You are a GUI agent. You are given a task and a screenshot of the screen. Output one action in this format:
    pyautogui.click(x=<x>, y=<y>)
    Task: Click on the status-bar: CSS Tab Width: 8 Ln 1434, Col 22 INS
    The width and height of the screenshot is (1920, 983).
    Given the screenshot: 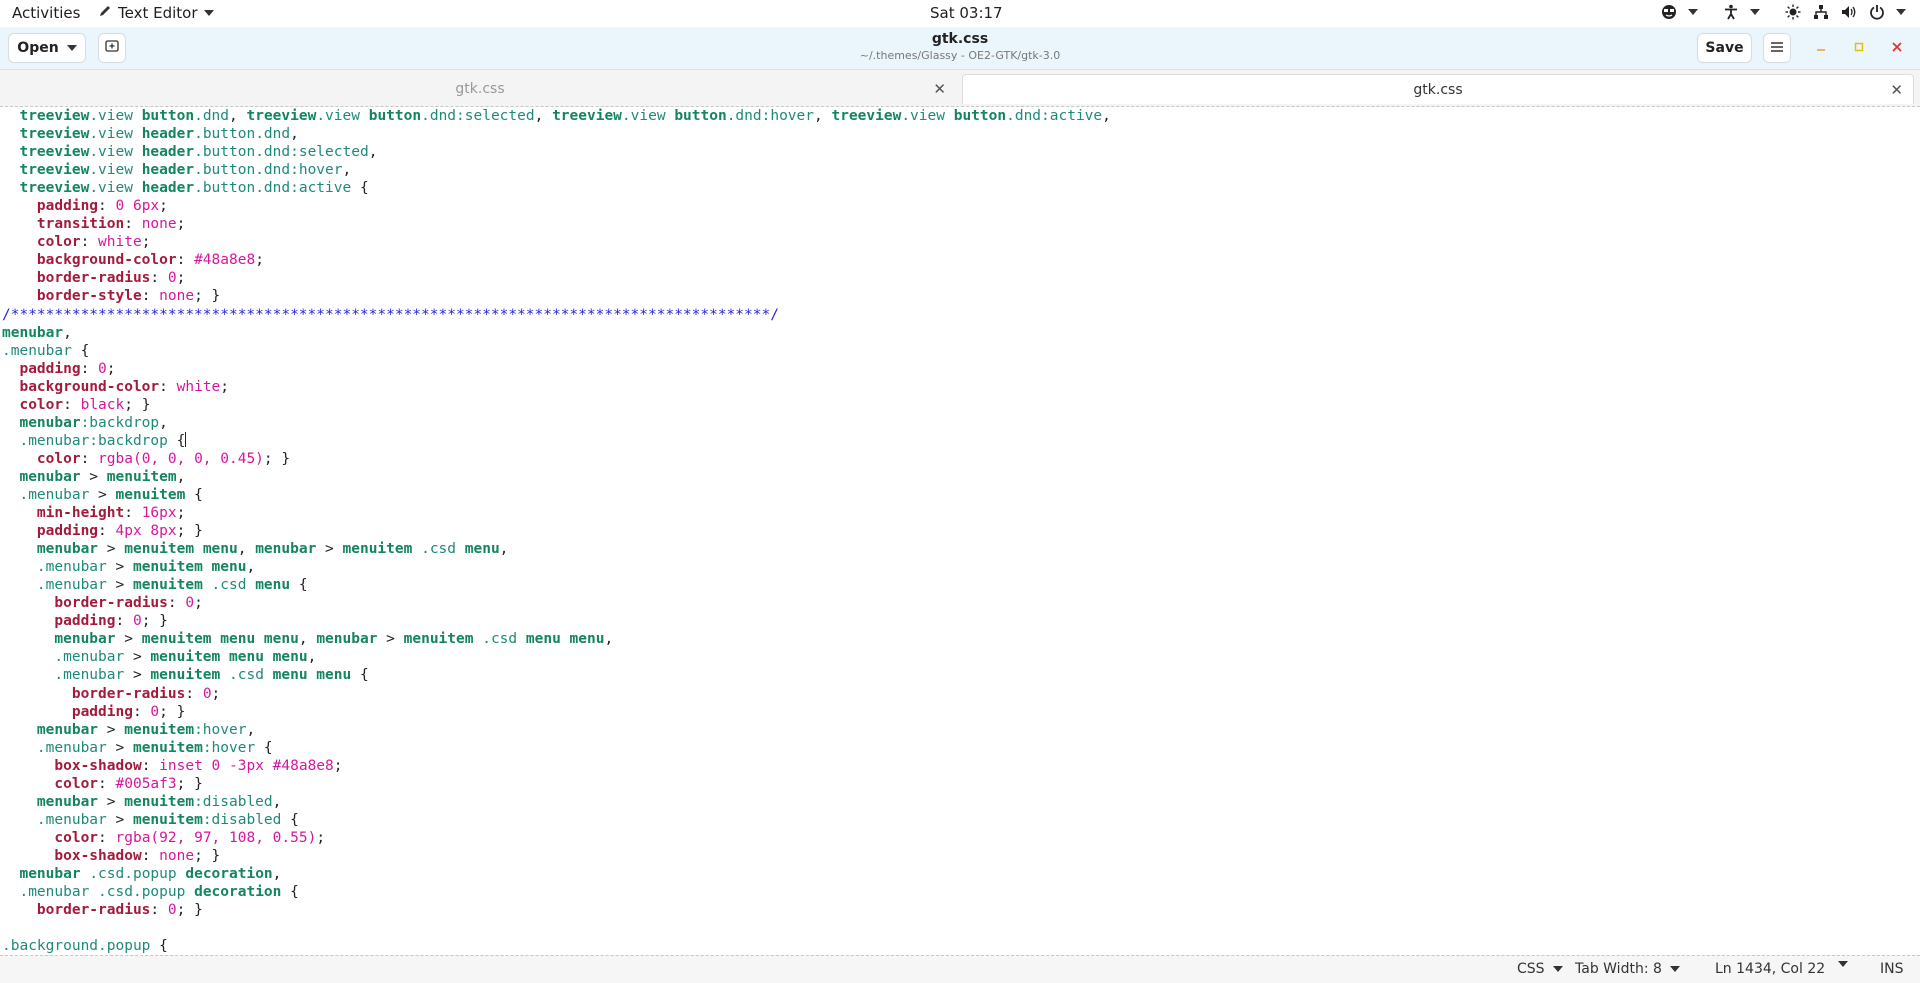 What is the action you would take?
    pyautogui.click(x=960, y=969)
    